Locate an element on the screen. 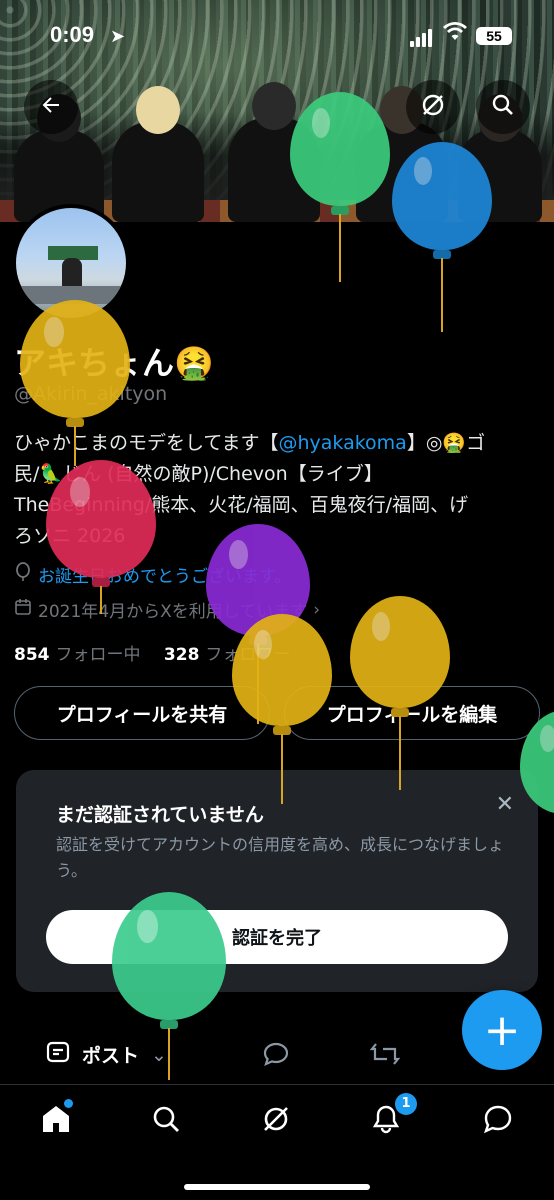 This screenshot has height=1200, width=554. birthday-row: お誕生日おめでとうございます。 is located at coordinates (152, 574).